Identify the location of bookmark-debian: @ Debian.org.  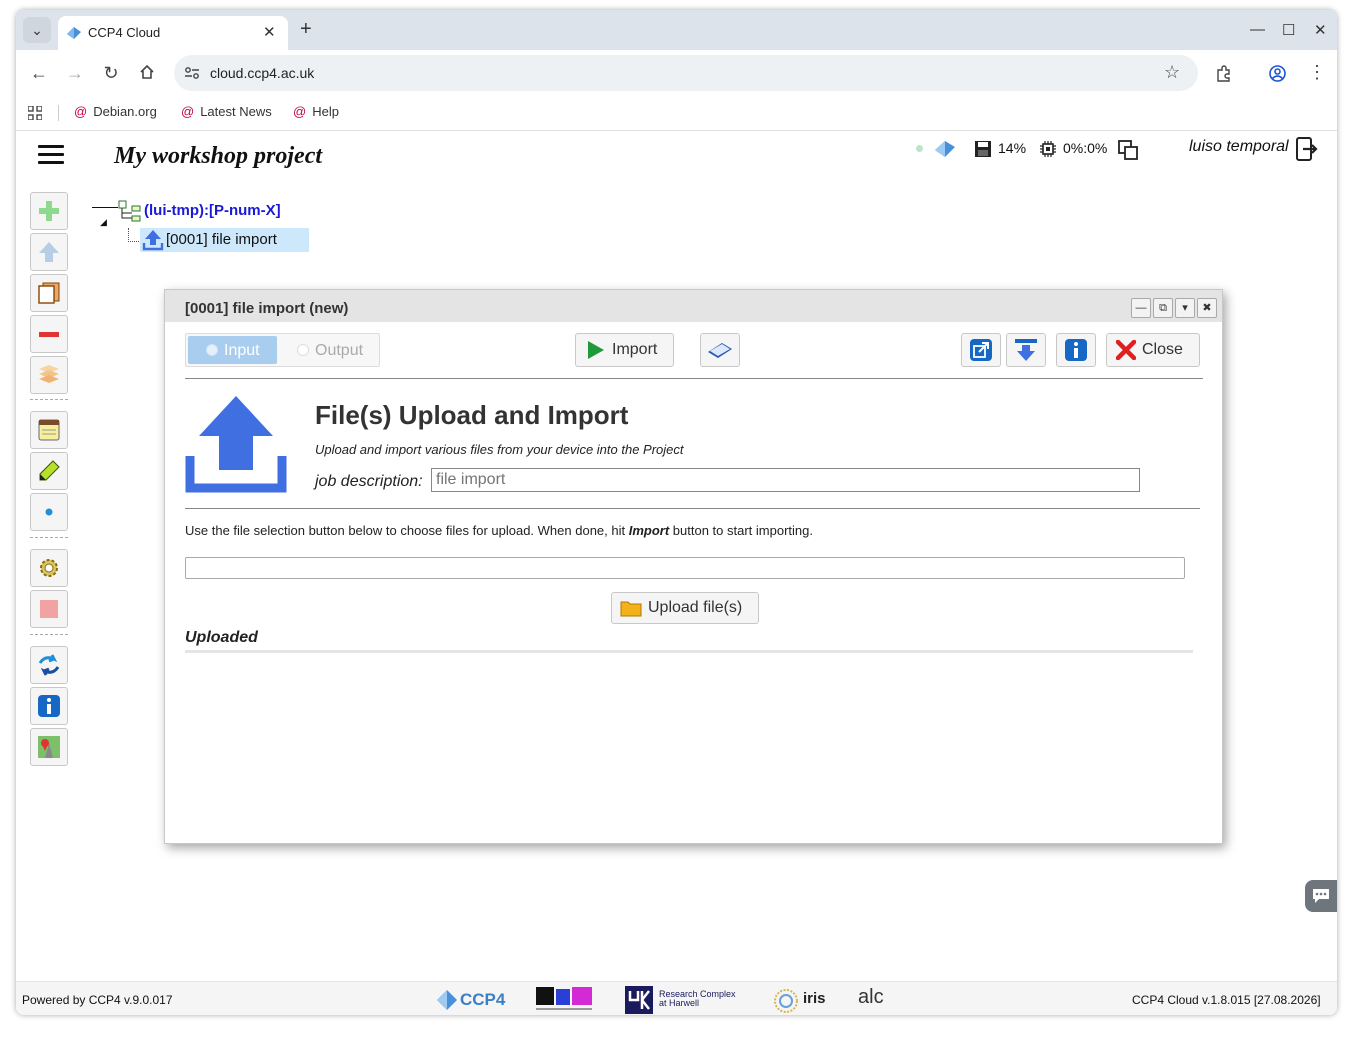
(115, 111).